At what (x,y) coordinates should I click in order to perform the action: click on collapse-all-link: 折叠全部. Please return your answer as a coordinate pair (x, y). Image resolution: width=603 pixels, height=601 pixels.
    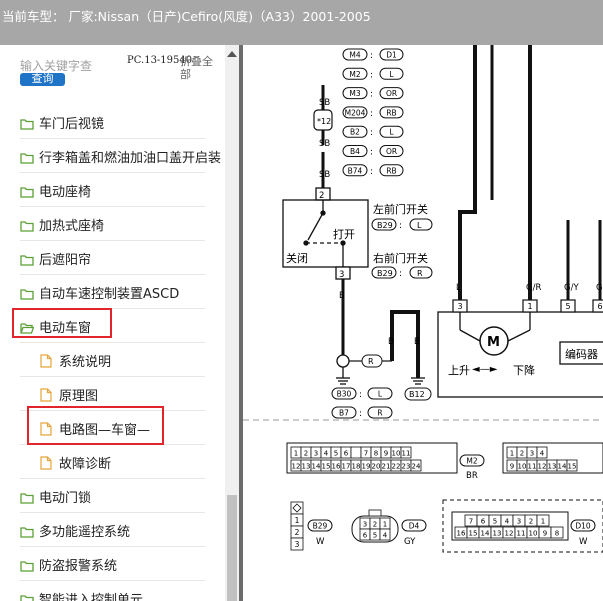
    Looking at the image, I should click on (200, 68).